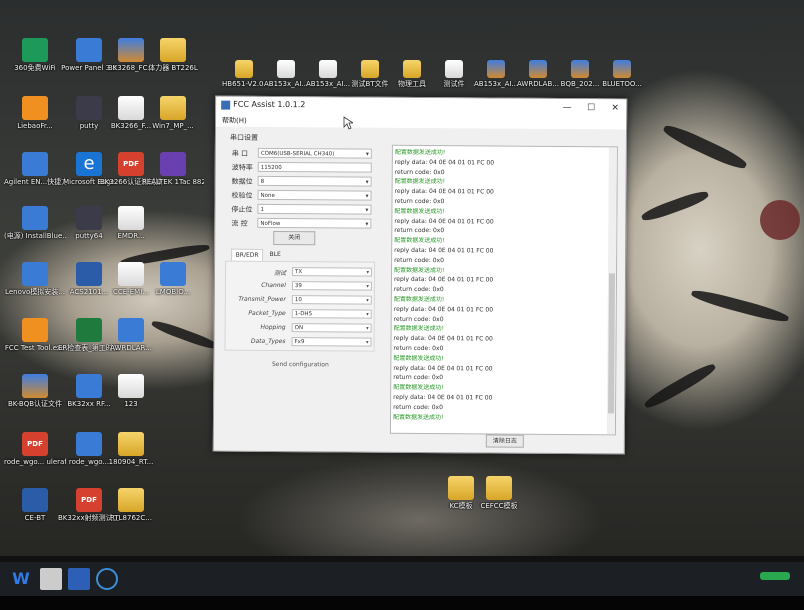  I want to click on file-icon, so click(131, 386).